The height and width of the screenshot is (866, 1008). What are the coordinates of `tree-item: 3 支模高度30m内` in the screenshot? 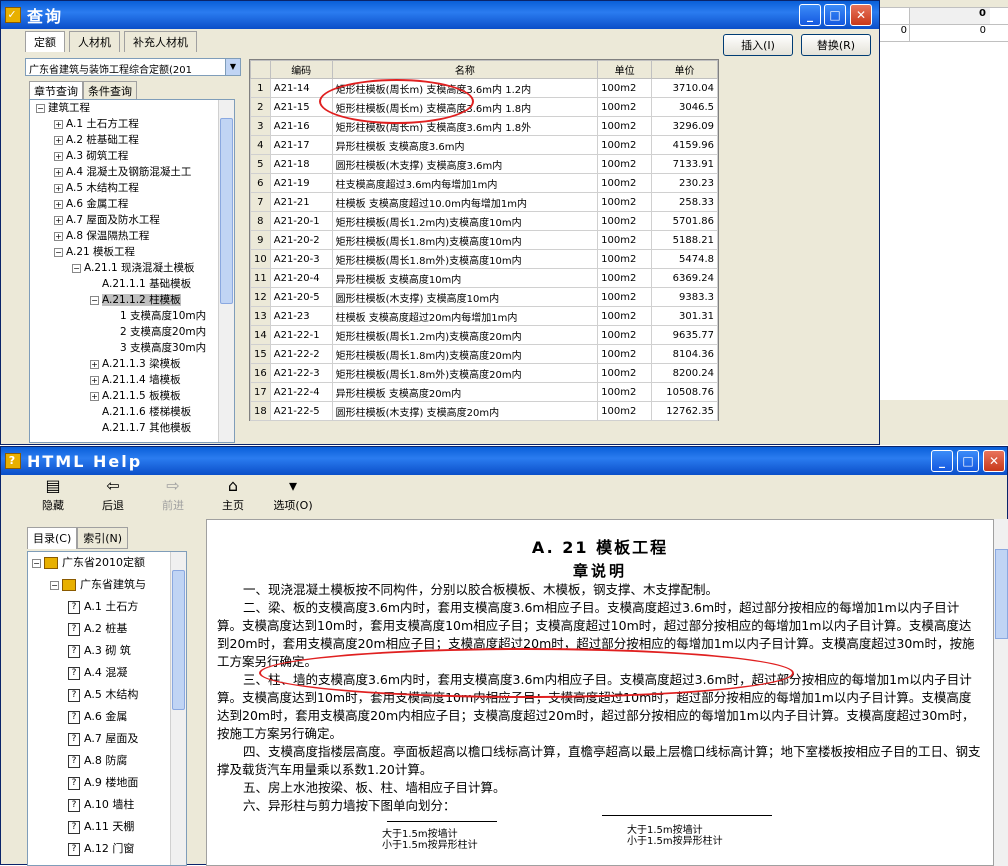 It's located at (132, 348).